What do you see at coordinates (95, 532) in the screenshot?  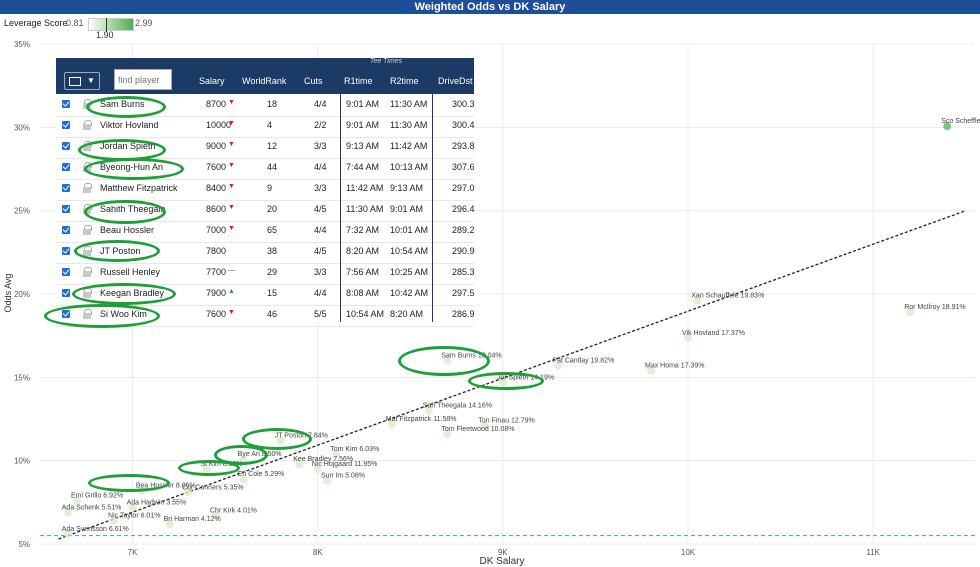 I see `data-point: Ada Svensson 6.61%` at bounding box center [95, 532].